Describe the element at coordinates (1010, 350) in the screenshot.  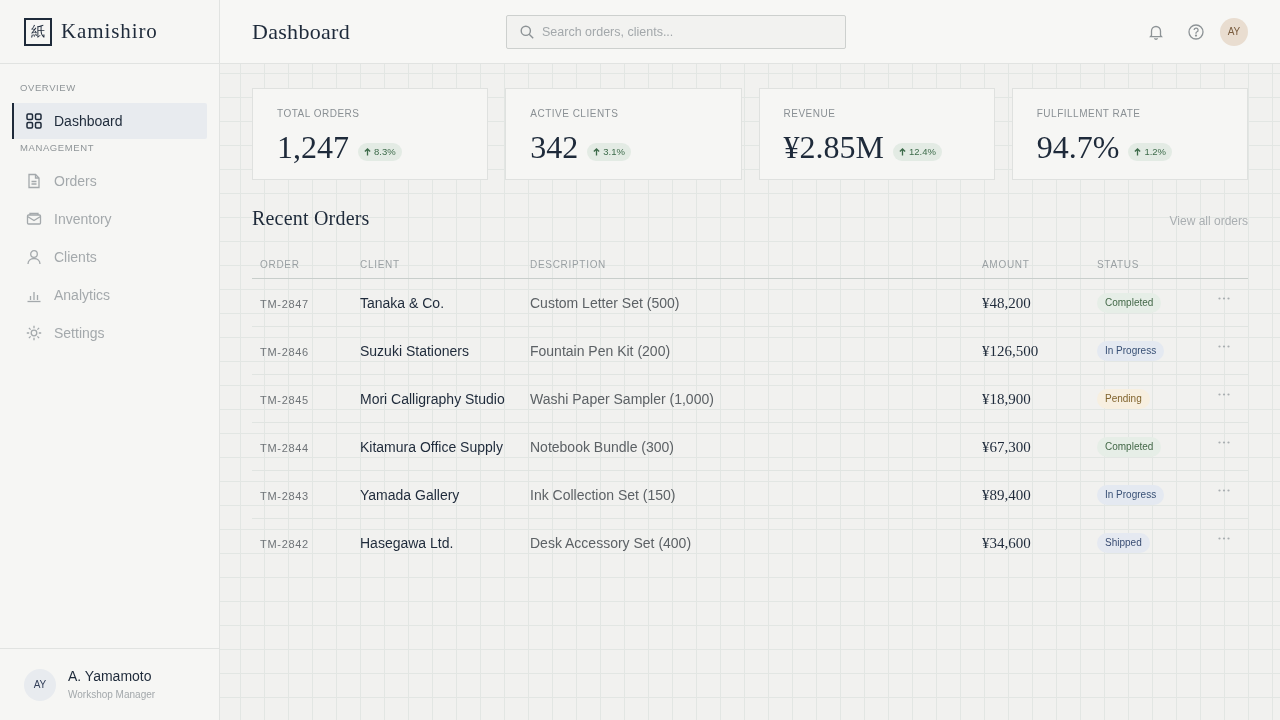
I see `order-amount: ¥126,500` at that location.